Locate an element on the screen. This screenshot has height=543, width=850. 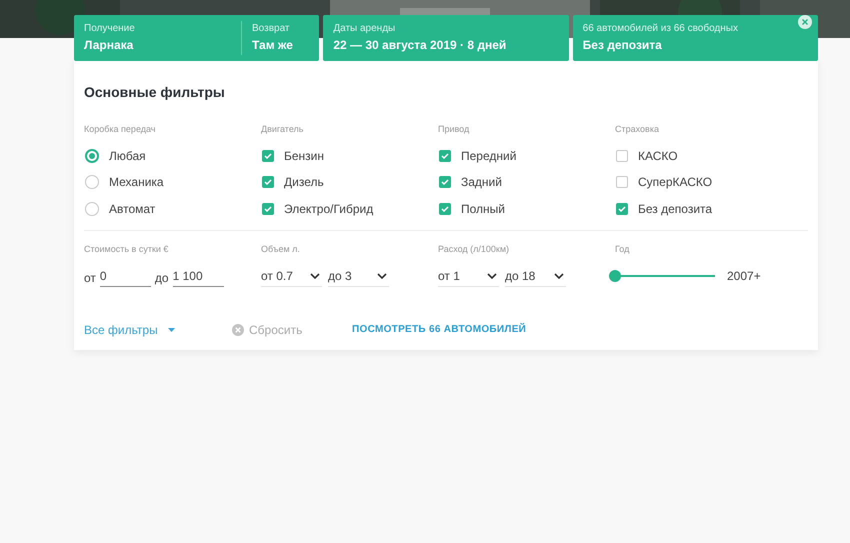
field-label: 66 автомобилей из 66 свободных is located at coordinates (660, 29).